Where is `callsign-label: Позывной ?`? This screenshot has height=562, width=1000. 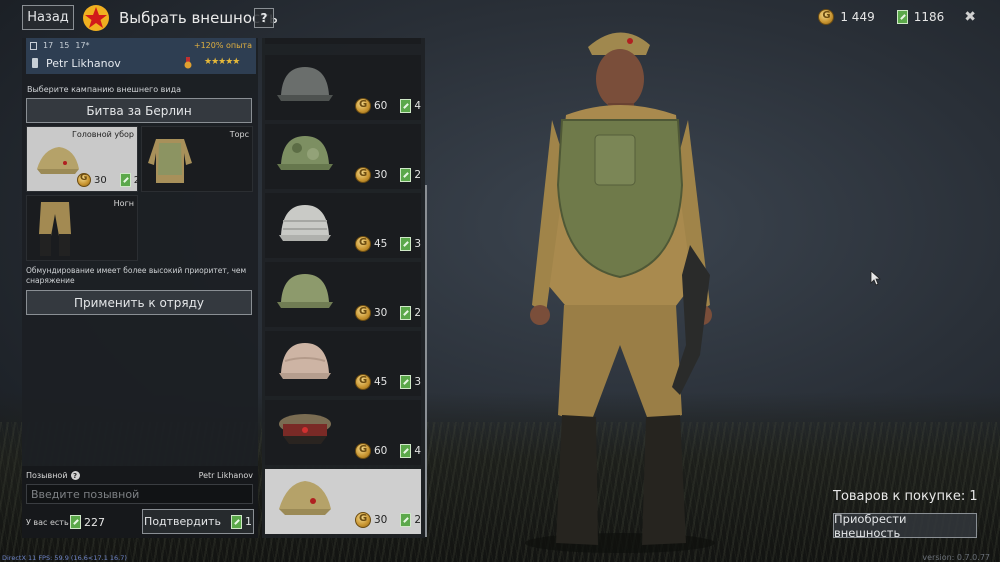
callsign-label: Позывной ? is located at coordinates (53, 475).